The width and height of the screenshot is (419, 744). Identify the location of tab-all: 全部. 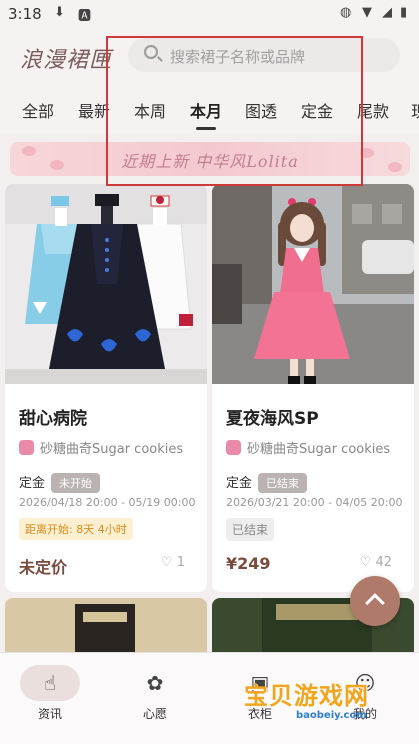
(38, 110).